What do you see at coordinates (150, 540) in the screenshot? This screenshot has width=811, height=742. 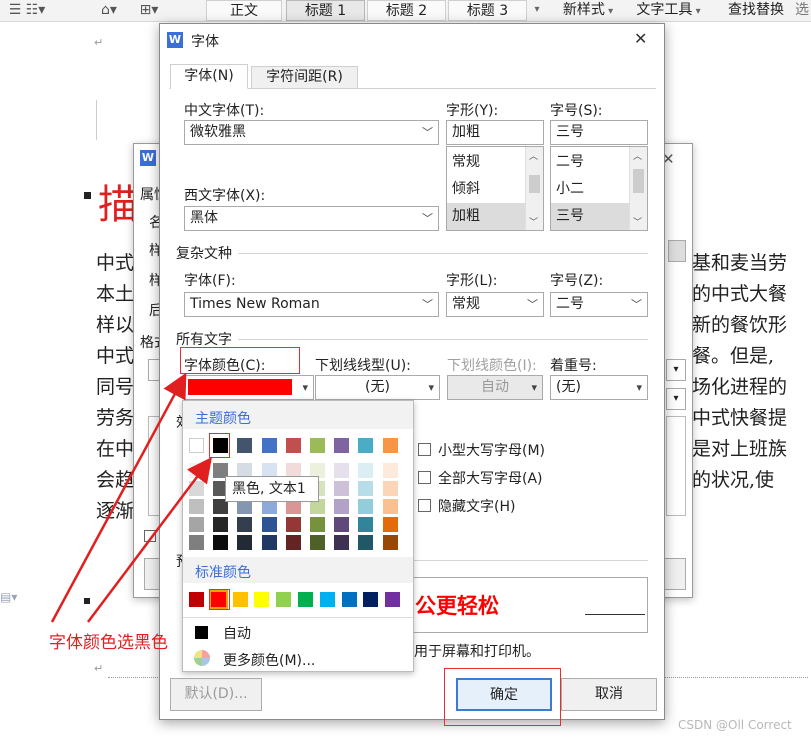 I see `arrow-to-black-swatch` at bounding box center [150, 540].